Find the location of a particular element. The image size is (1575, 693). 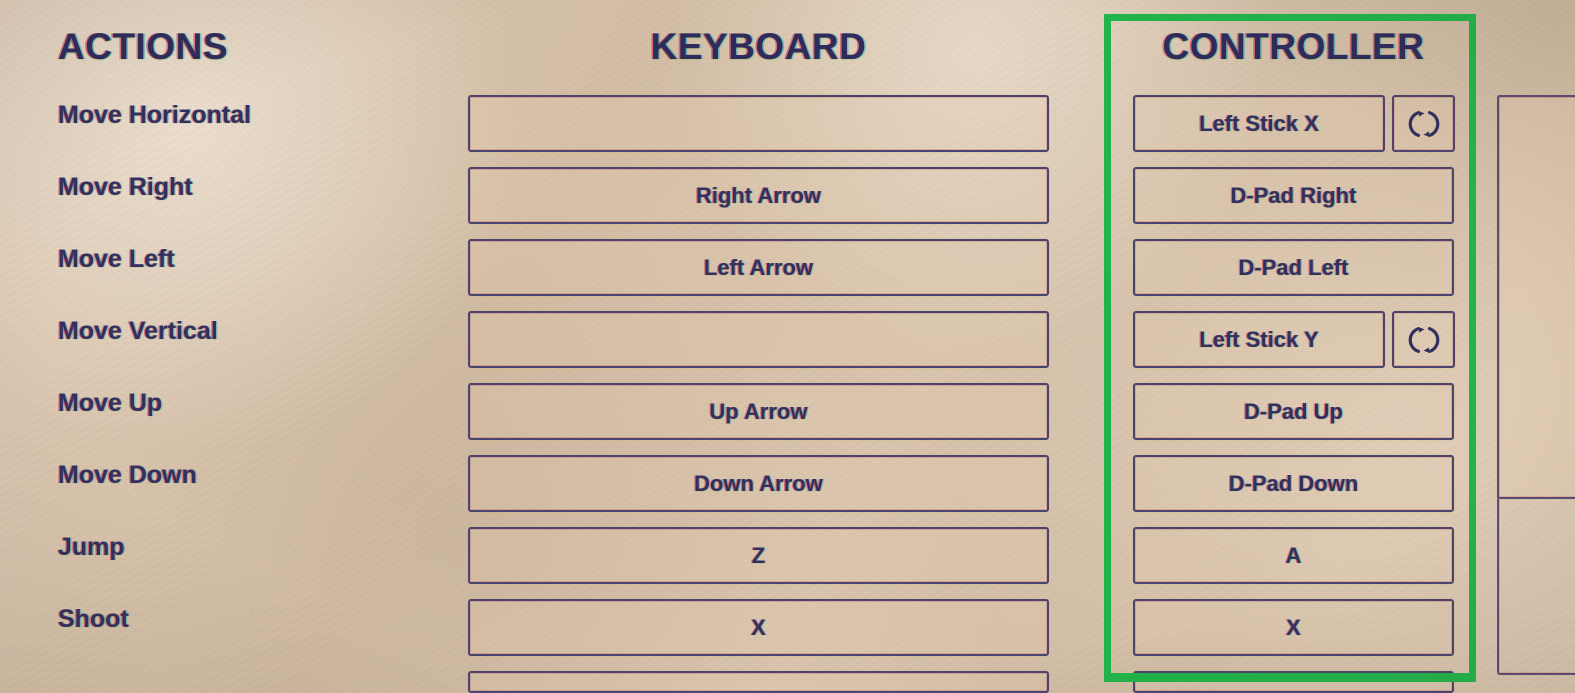

controller-binding-label: Left Stick X is located at coordinates (1259, 123).